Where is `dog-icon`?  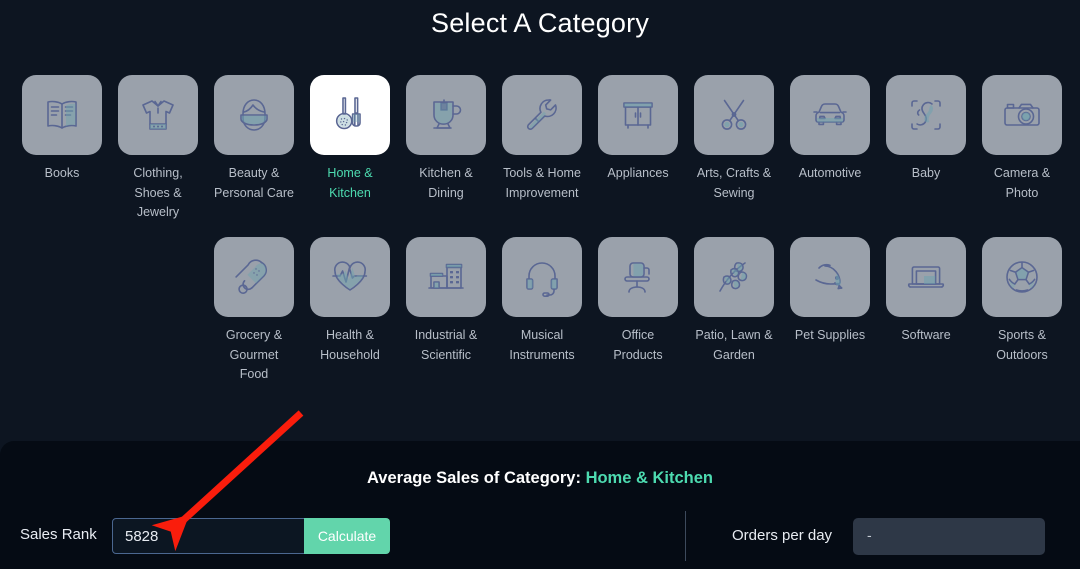
dog-icon is located at coordinates (830, 277).